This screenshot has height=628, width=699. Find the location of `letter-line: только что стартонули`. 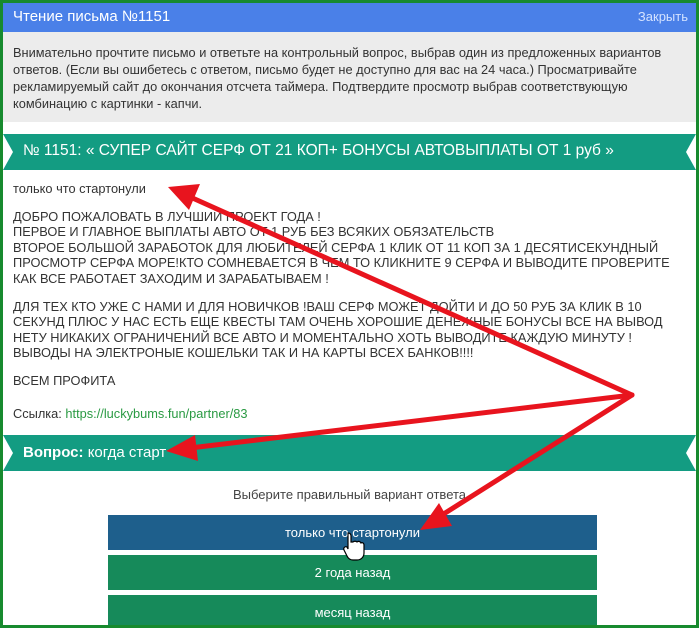

letter-line: только что стартонули is located at coordinates (79, 188).